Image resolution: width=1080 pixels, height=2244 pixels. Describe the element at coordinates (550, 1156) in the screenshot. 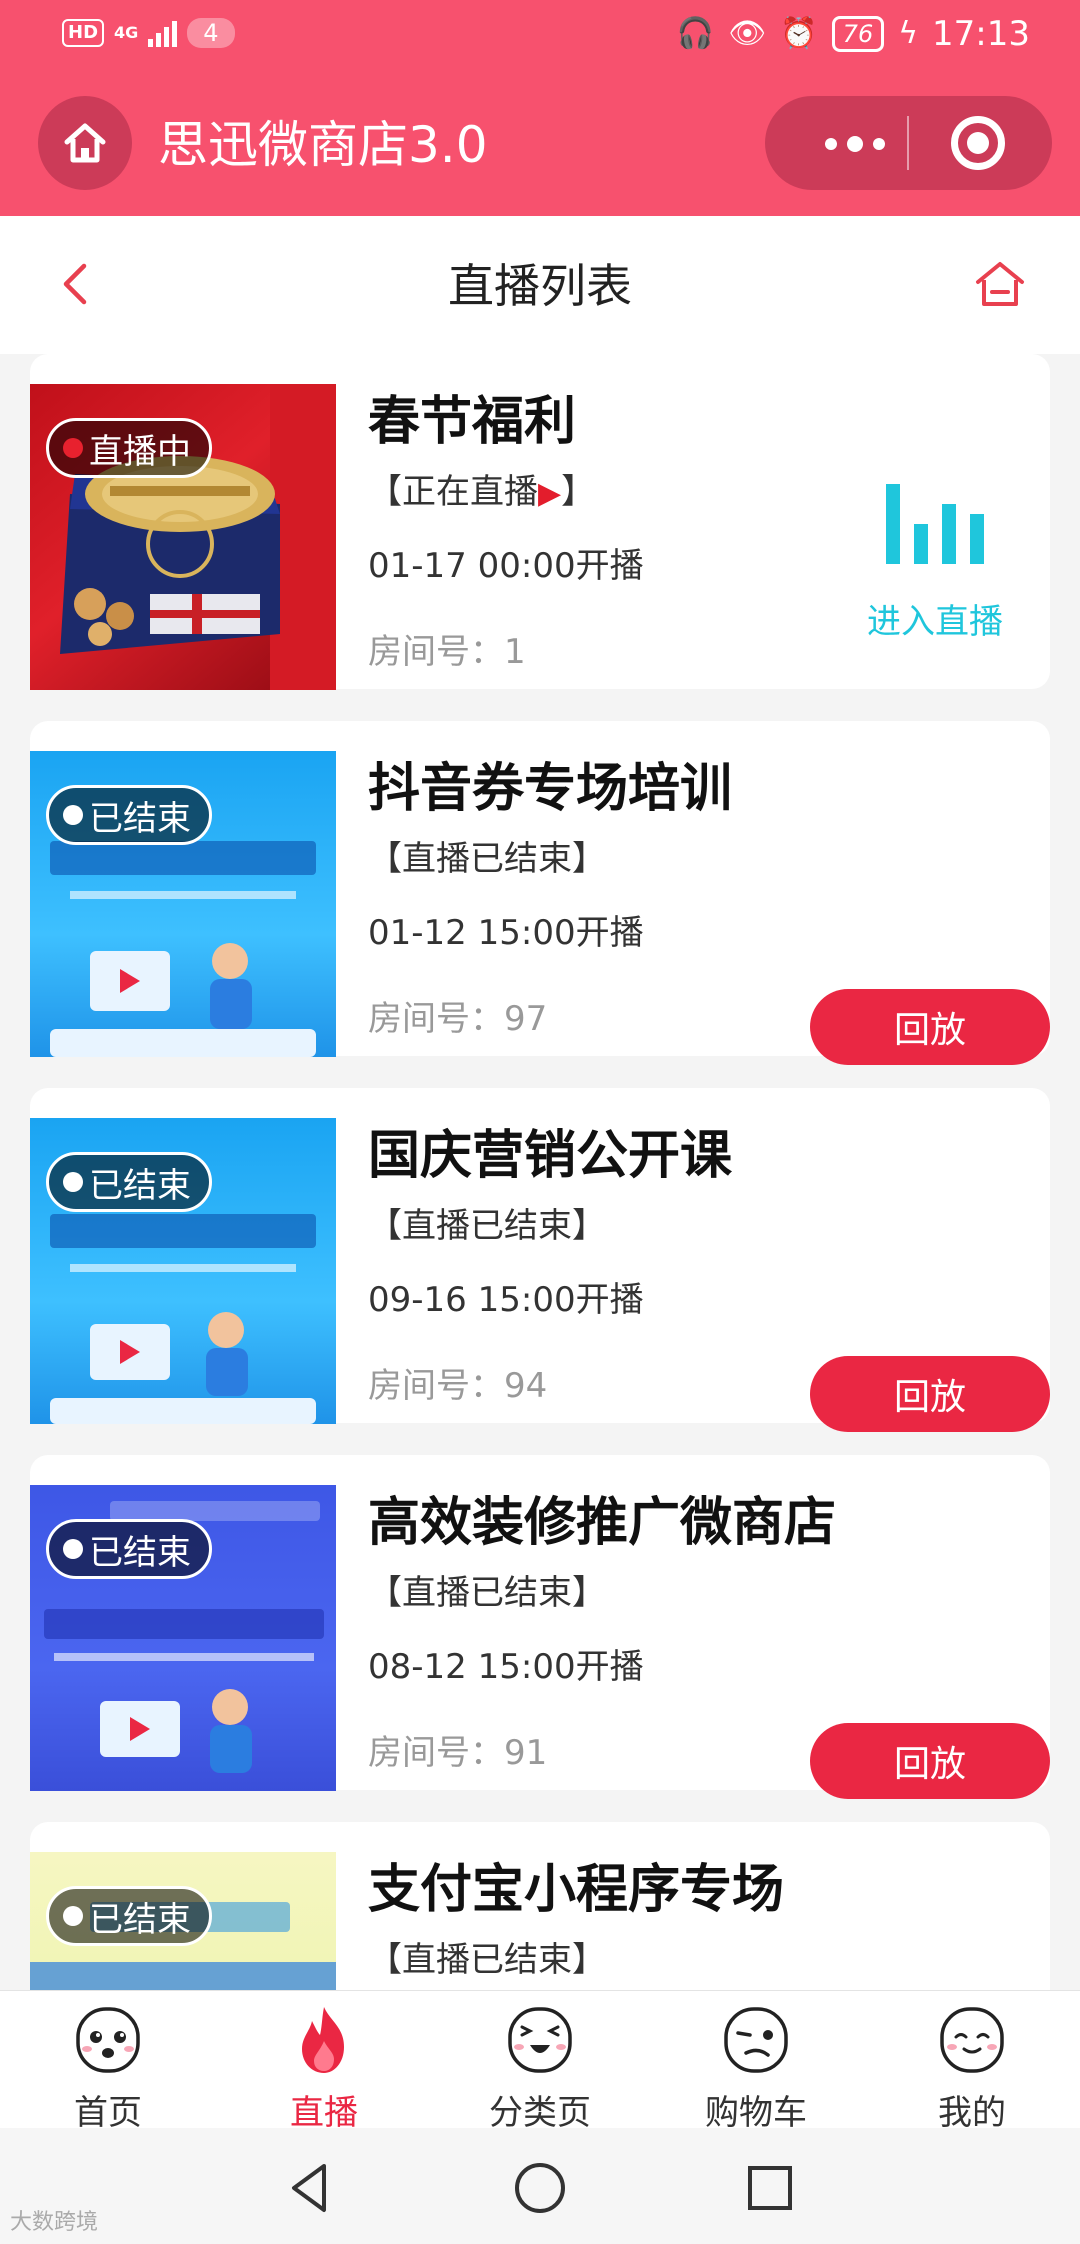

I see `stream-title: 国庆营销公开课` at that location.